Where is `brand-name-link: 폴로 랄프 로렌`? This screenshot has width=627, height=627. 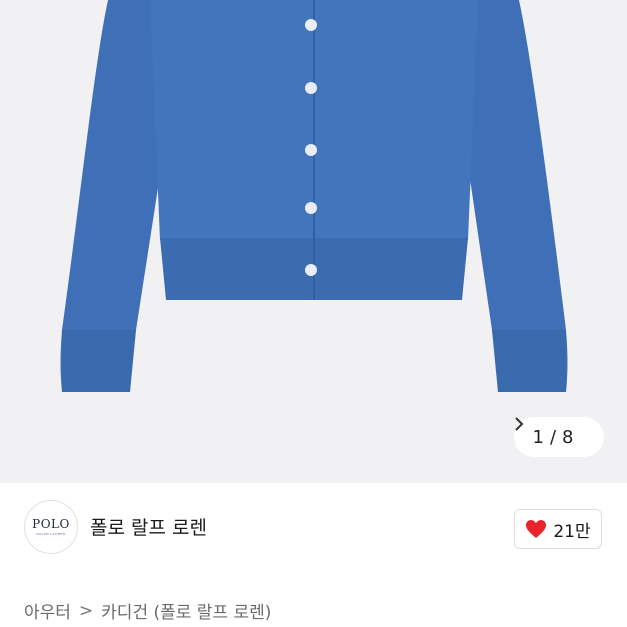 brand-name-link: 폴로 랄프 로렌 is located at coordinates (148, 526).